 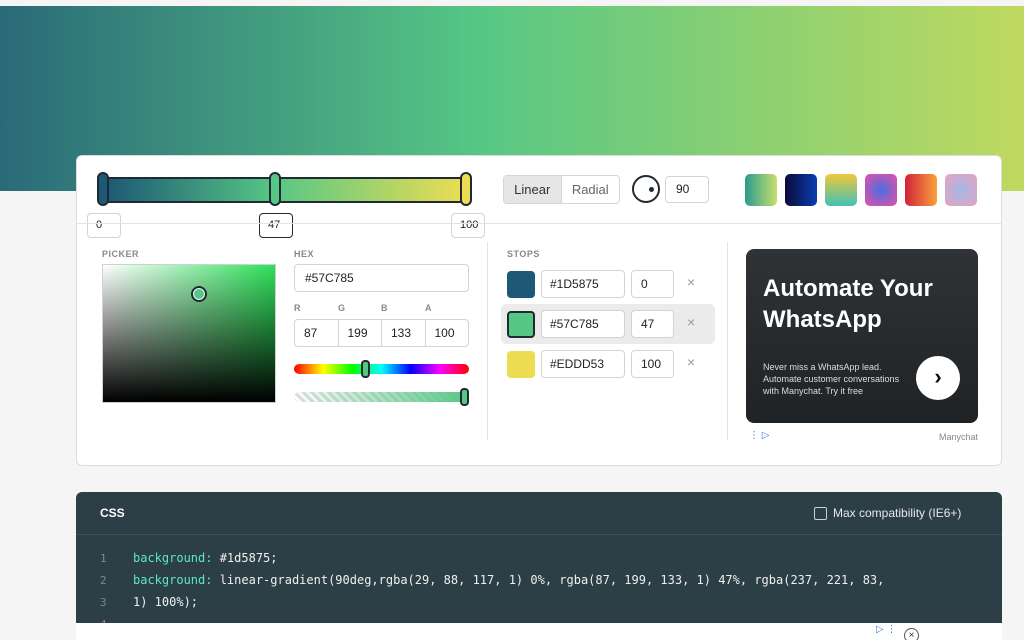 What do you see at coordinates (687, 189) in the screenshot?
I see `angle-input: 90` at bounding box center [687, 189].